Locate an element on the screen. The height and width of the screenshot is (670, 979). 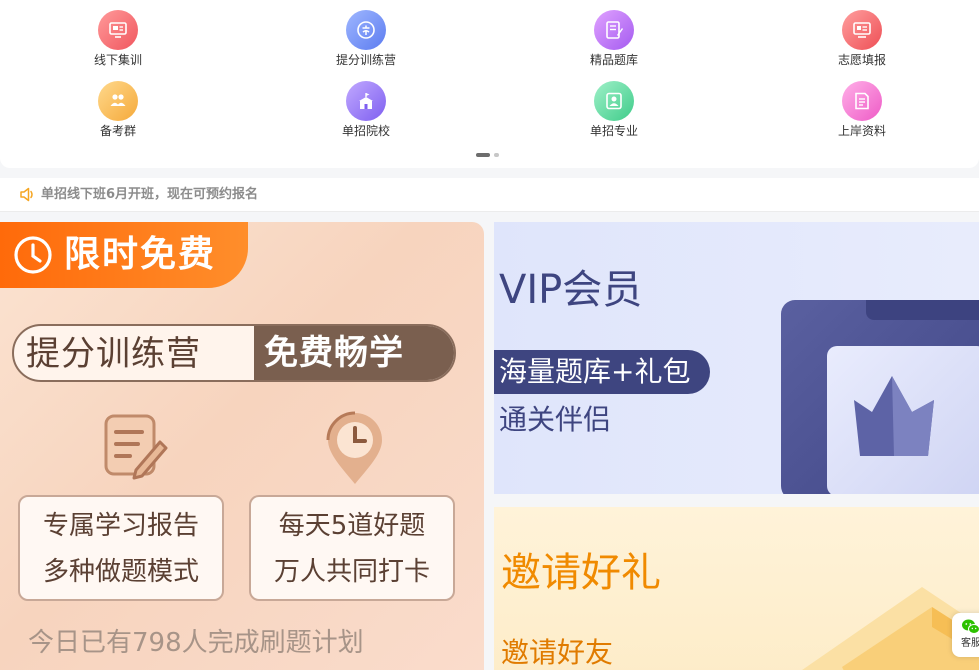
nav-item-label: 备考群 is located at coordinates (117, 131).